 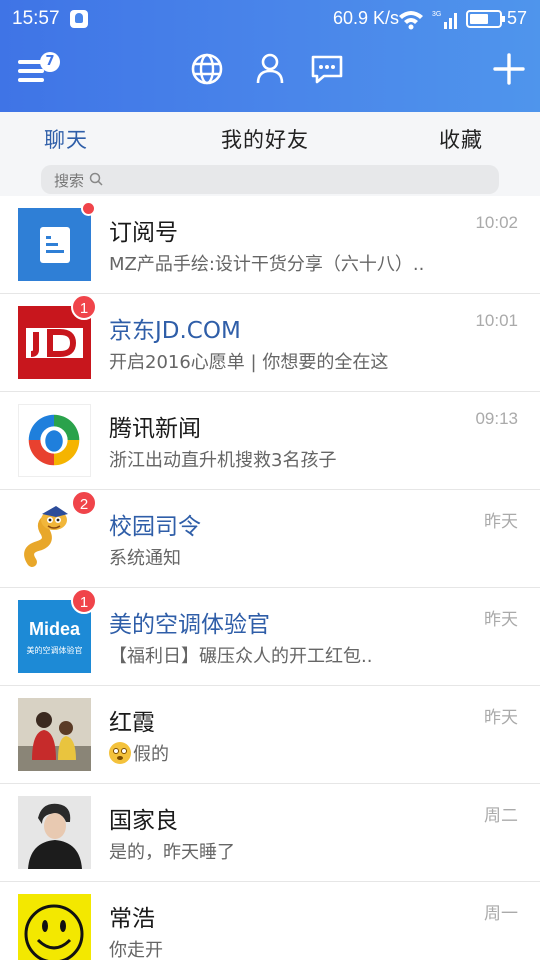 What do you see at coordinates (496, 222) in the screenshot?
I see `conversation-time: 10:02` at bounding box center [496, 222].